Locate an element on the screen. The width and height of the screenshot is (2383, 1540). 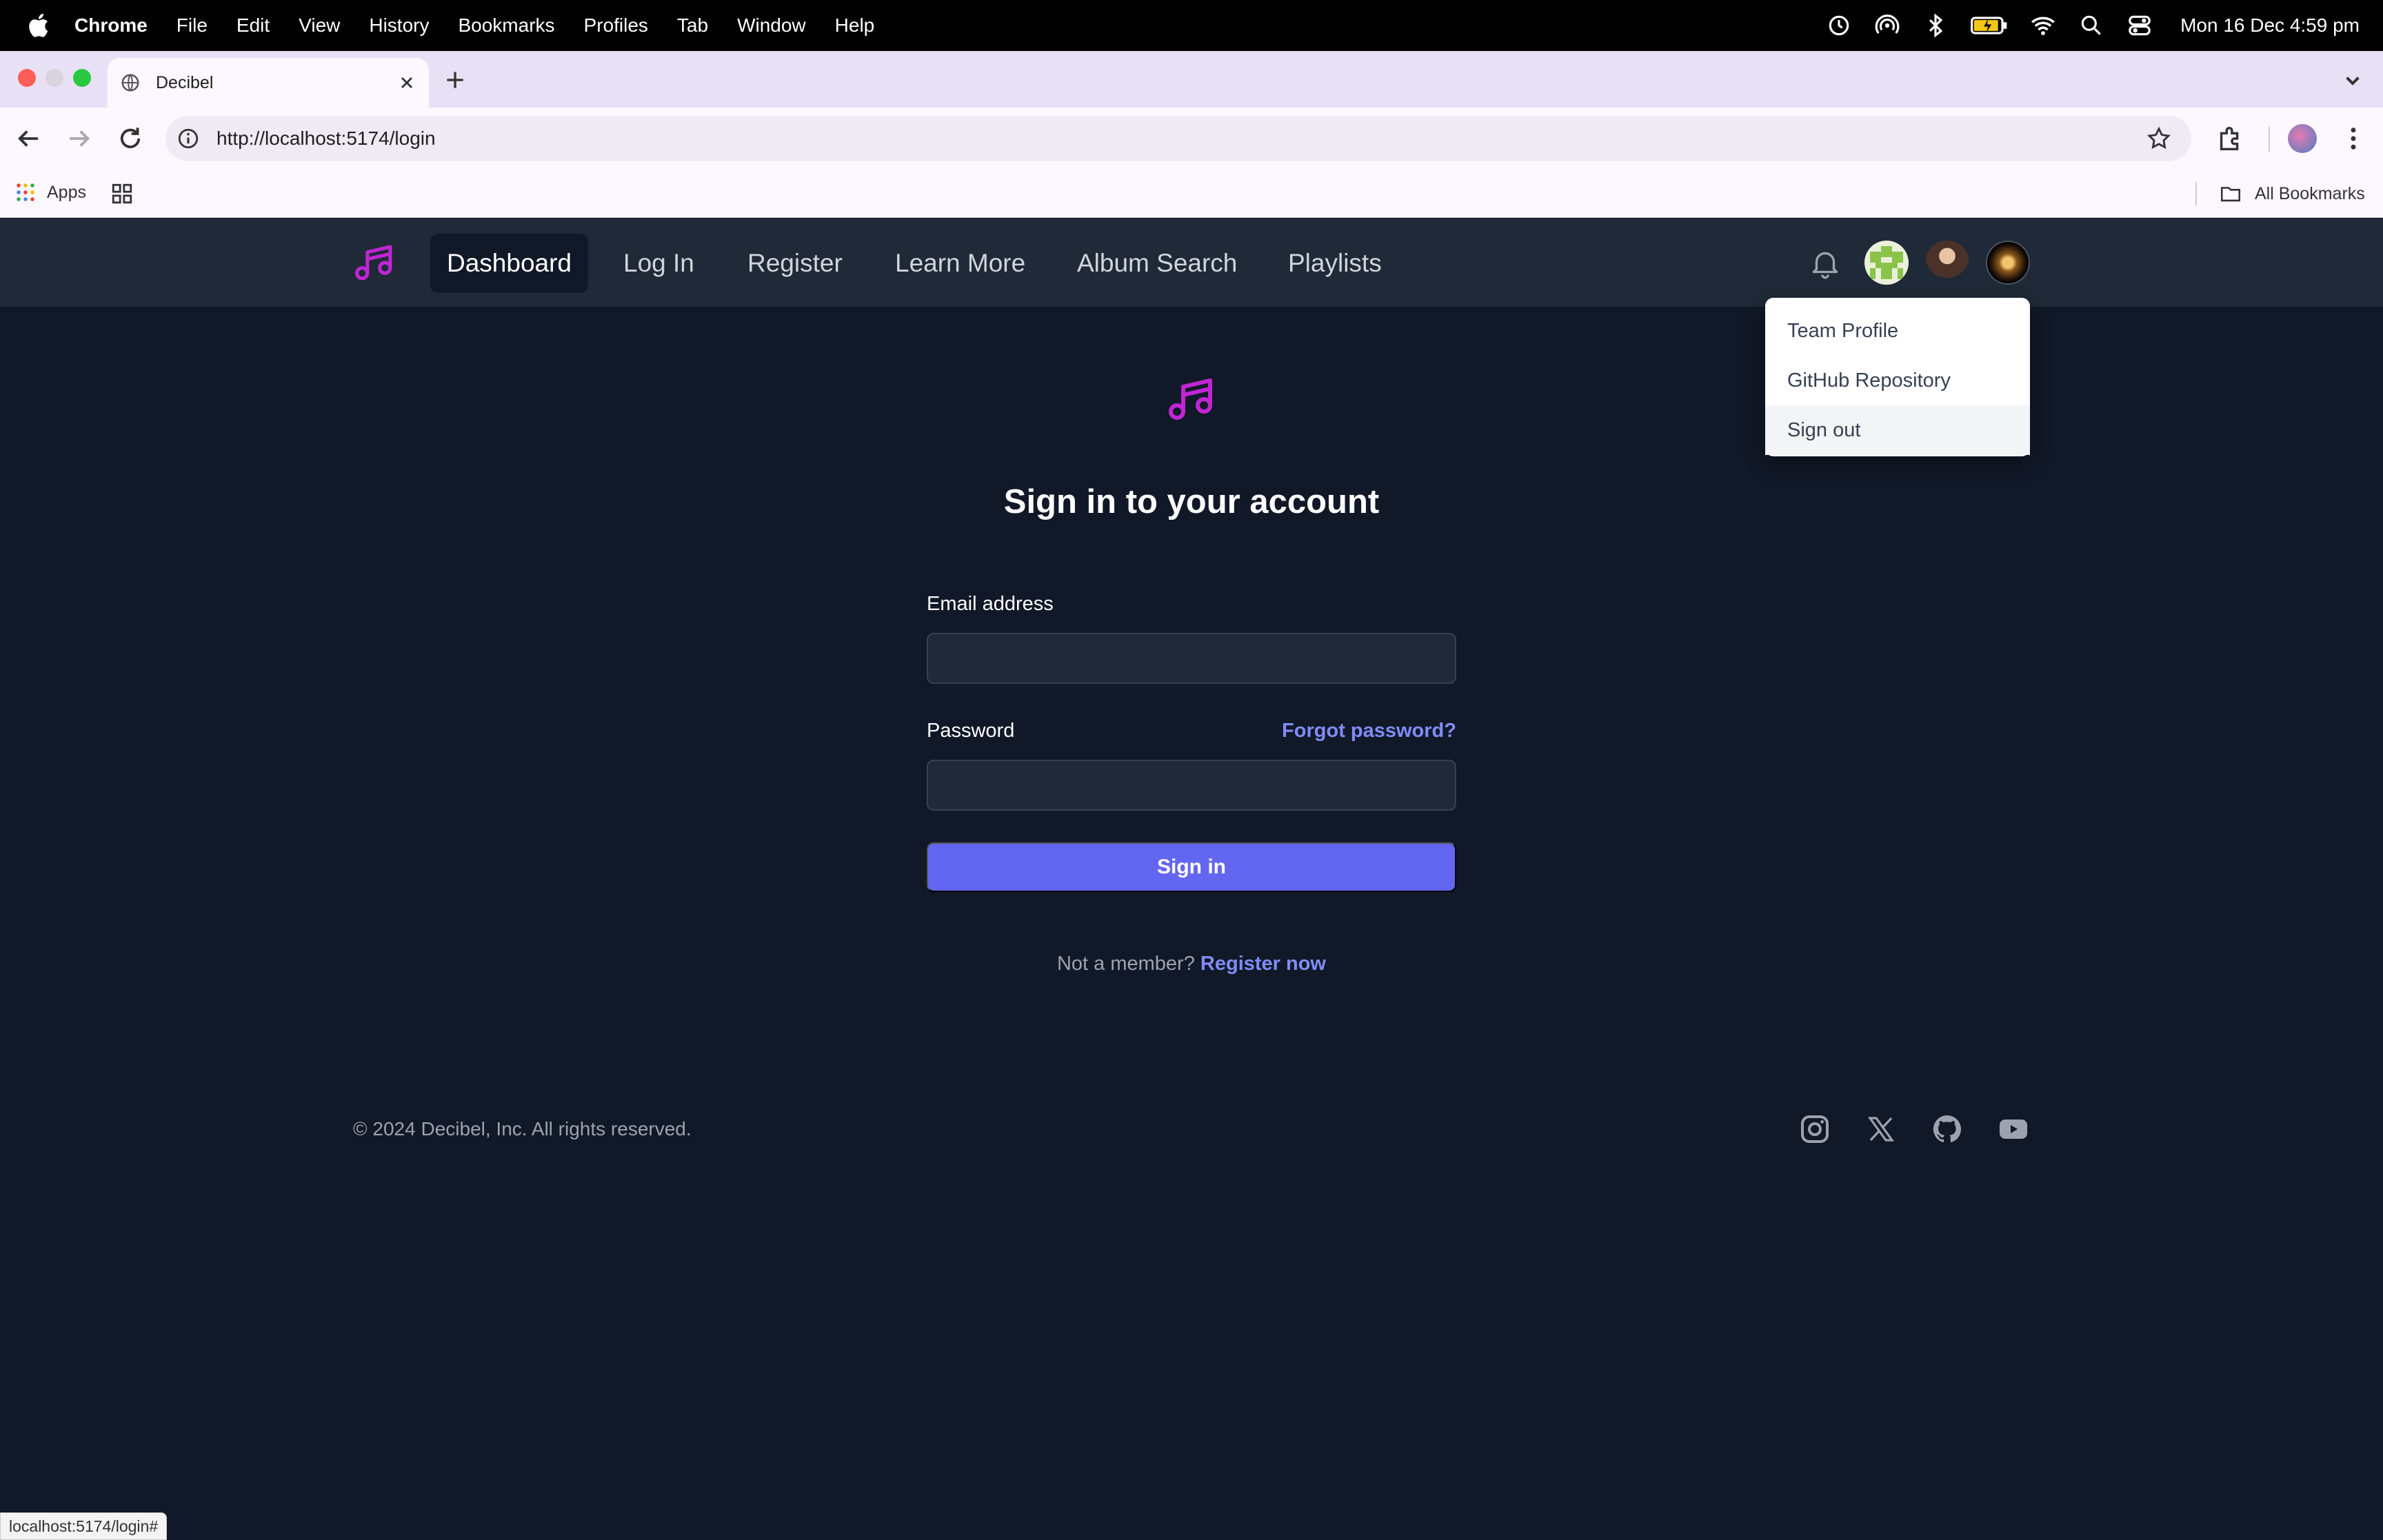
window-zoom-button is located at coordinates (82, 78).